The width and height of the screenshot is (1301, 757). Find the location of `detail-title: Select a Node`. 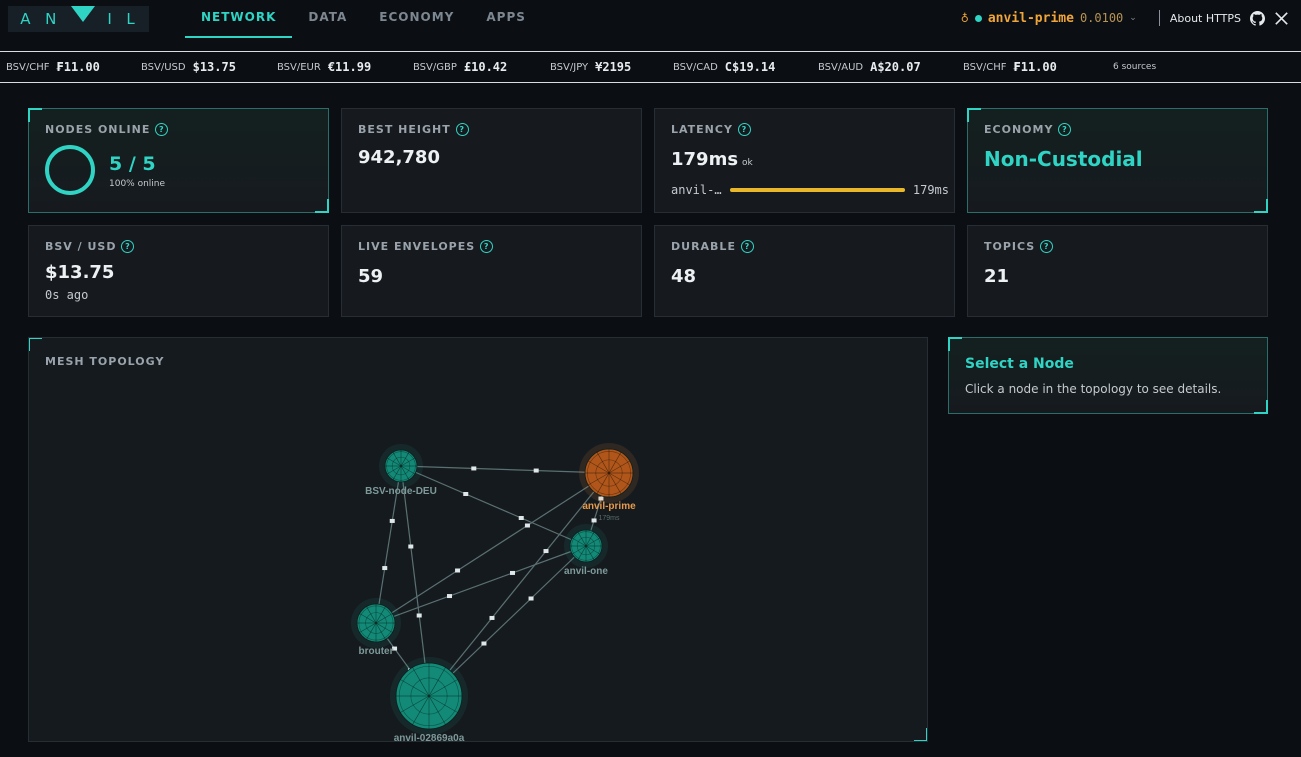

detail-title: Select a Node is located at coordinates (1019, 364).